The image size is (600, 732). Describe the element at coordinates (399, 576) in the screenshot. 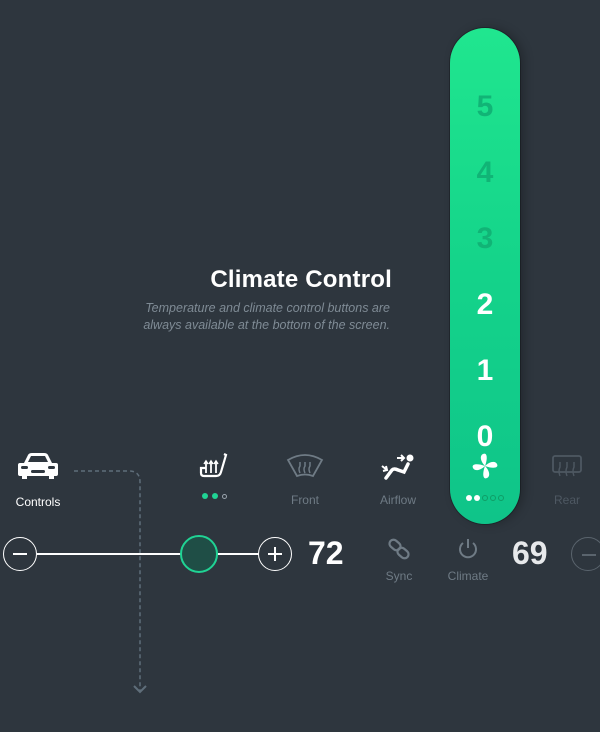

I see `sync-label: Sync` at that location.